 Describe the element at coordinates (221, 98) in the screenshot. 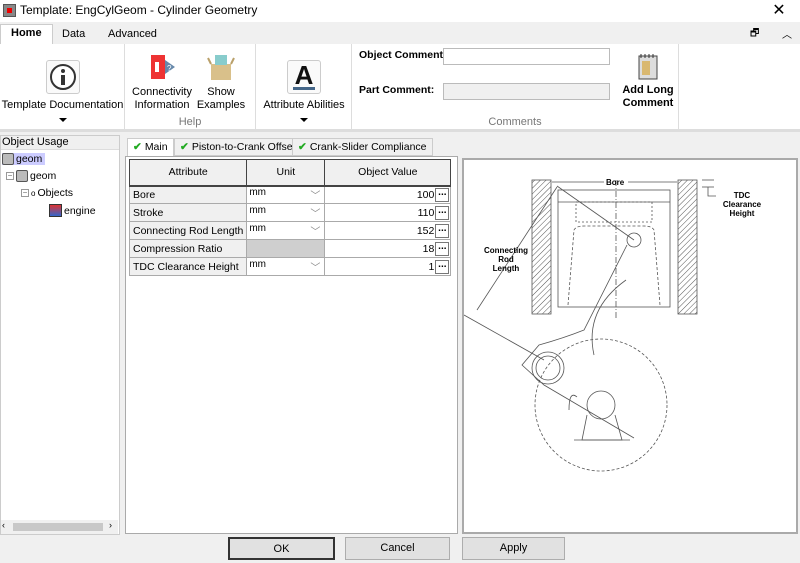

I see `show-examples-label: Show Examples` at that location.